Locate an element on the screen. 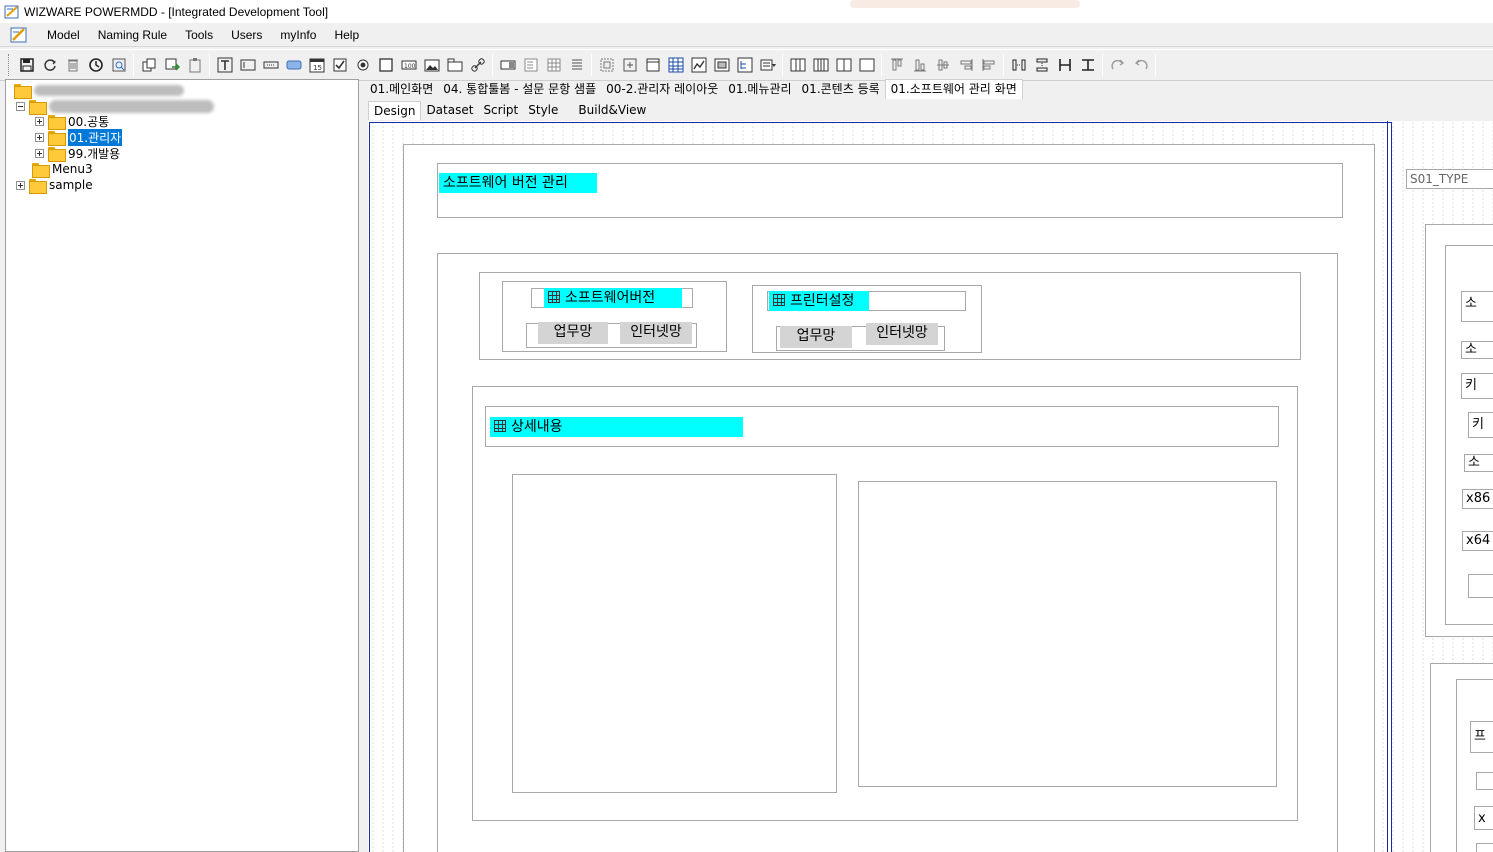 This screenshot has width=1493, height=852. tab-dataset: Dataset is located at coordinates (449, 110).